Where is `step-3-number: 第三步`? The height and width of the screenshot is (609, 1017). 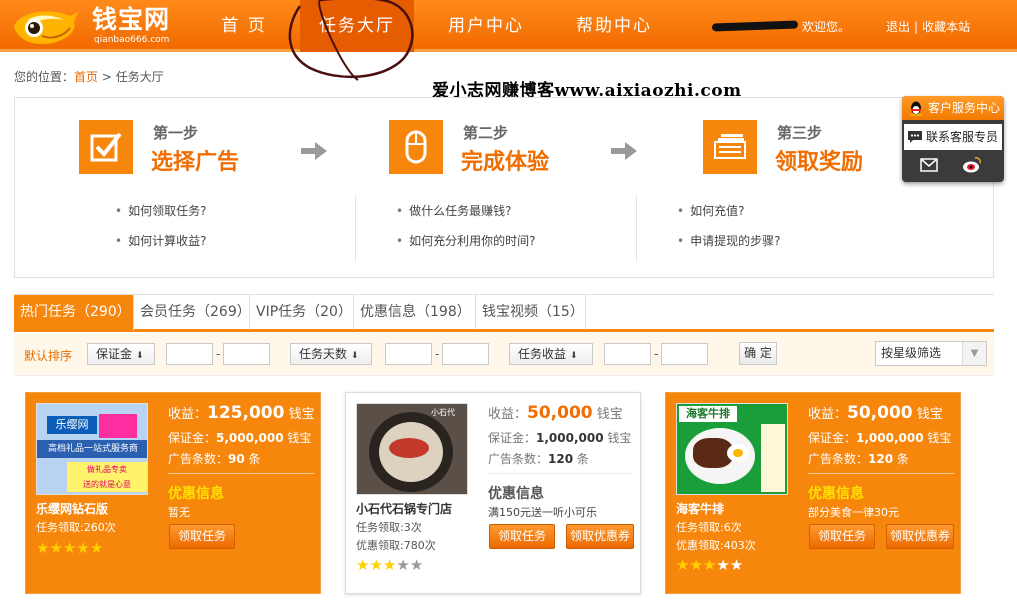 step-3-number: 第三步 is located at coordinates (800, 133).